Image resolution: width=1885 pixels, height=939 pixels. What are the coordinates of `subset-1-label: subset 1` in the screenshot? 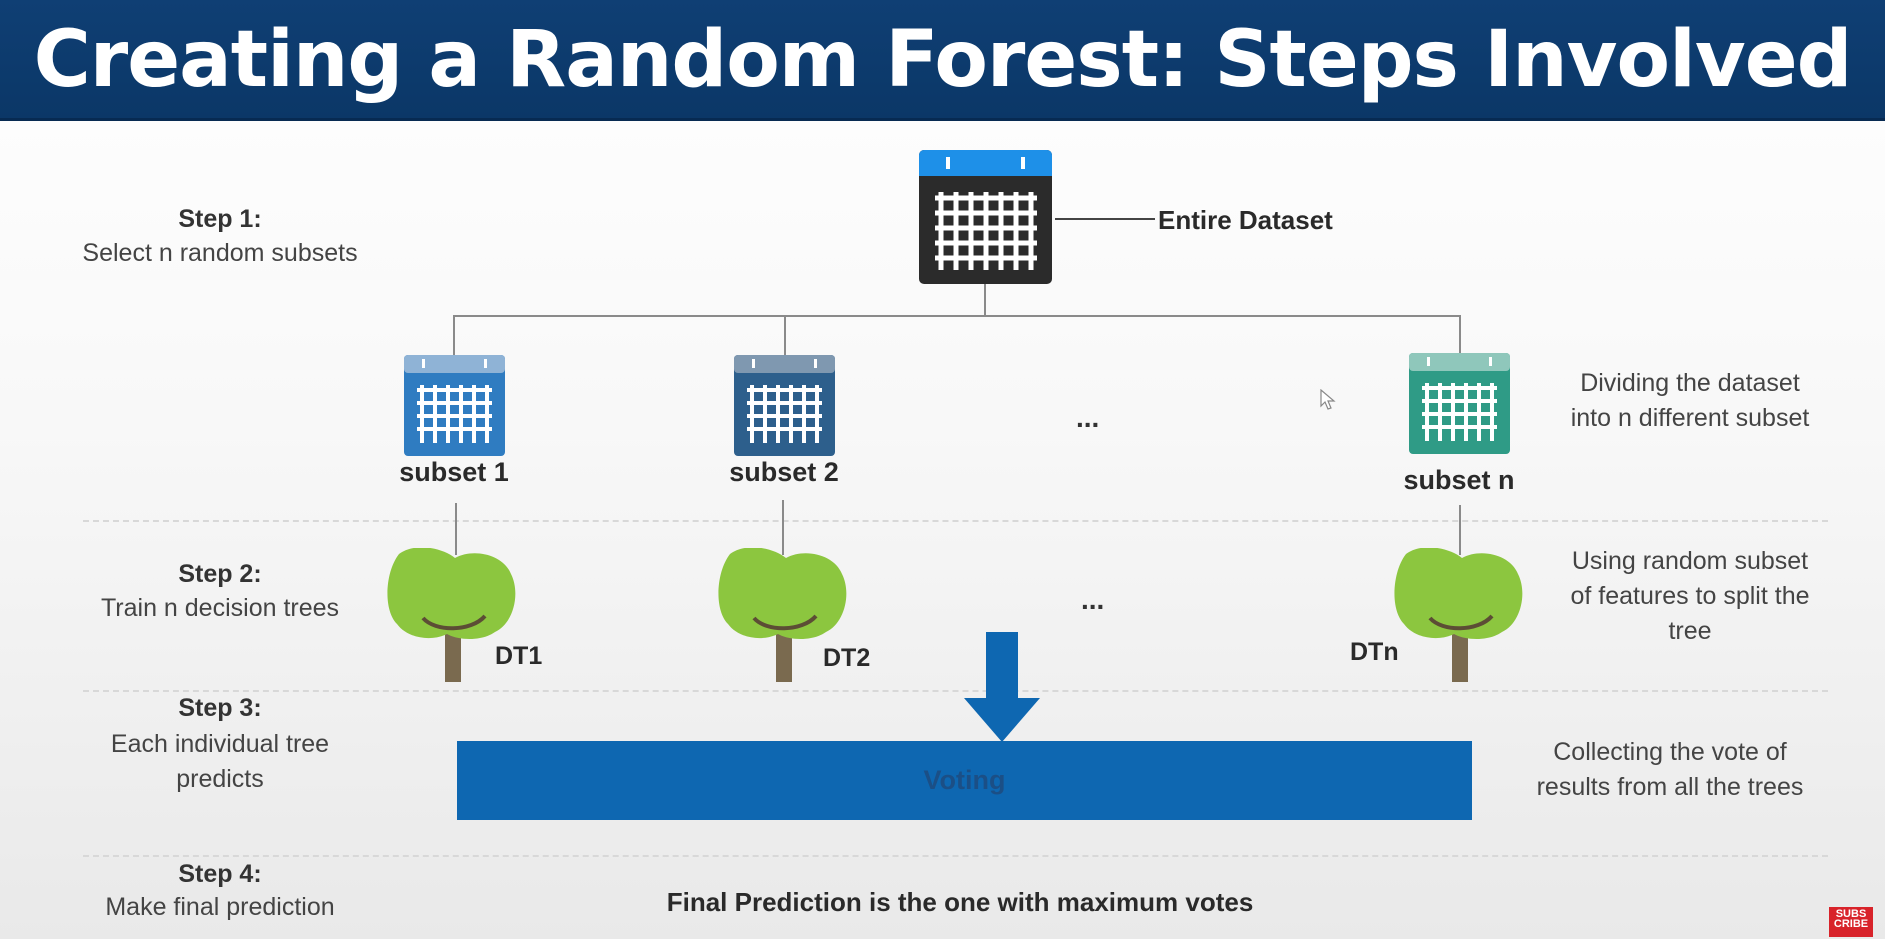 It's located at (454, 472).